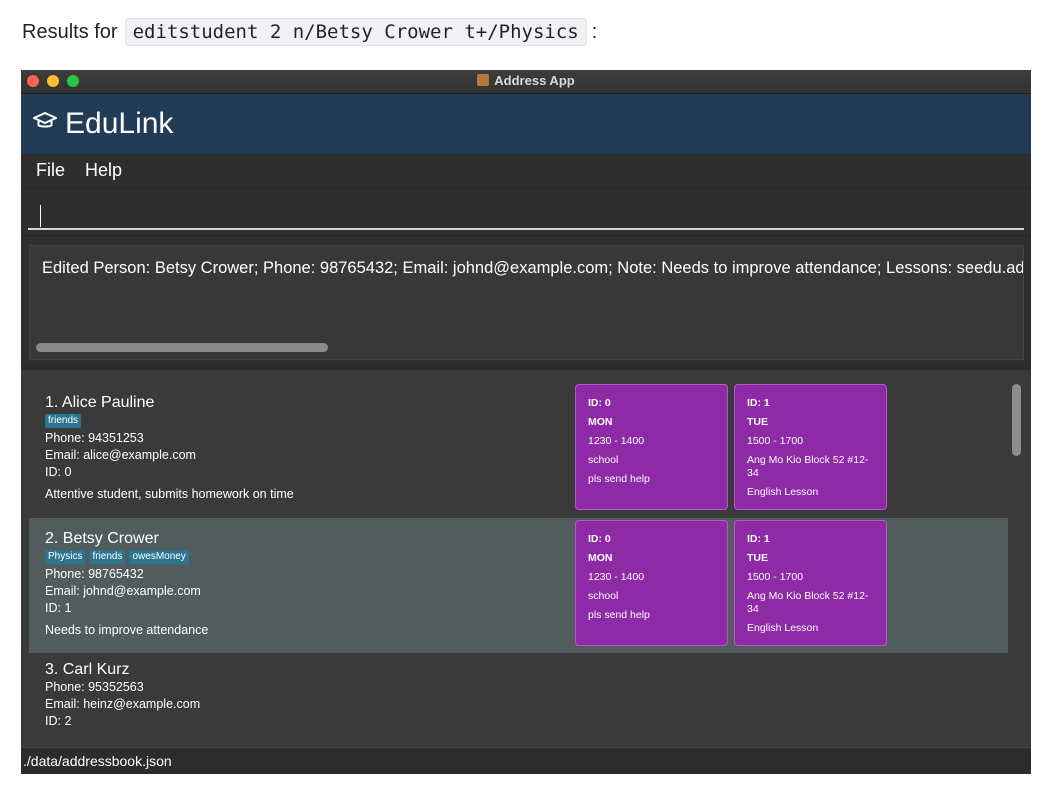  I want to click on person-note: Needs to improve attendance, so click(127, 630).